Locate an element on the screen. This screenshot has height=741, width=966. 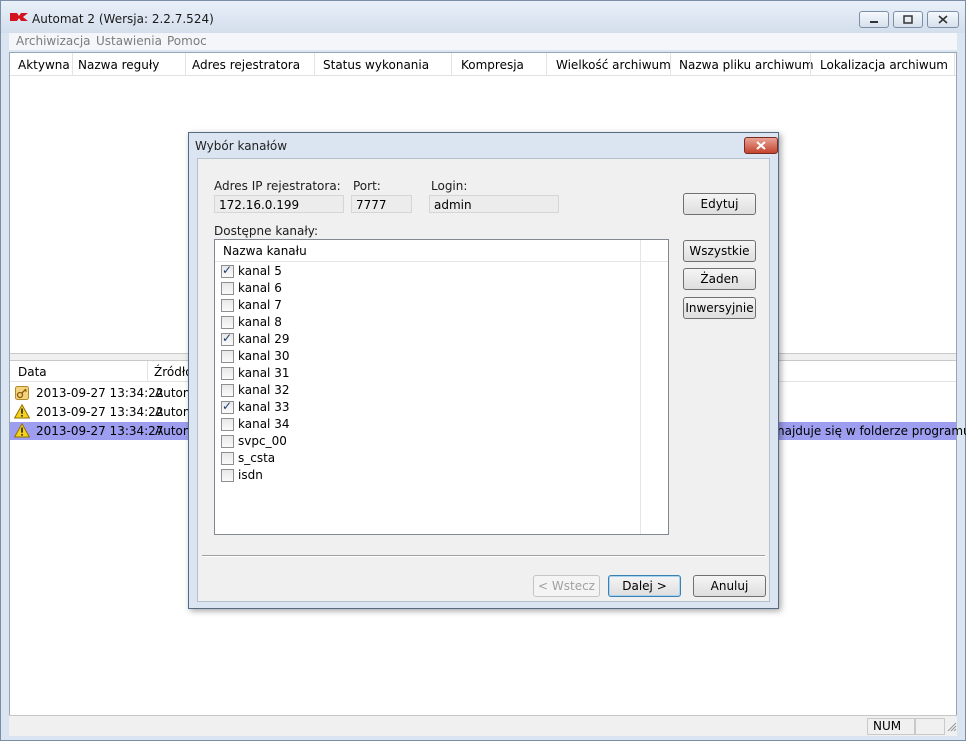
ip-field: 172.16.0.199 is located at coordinates (279, 204).